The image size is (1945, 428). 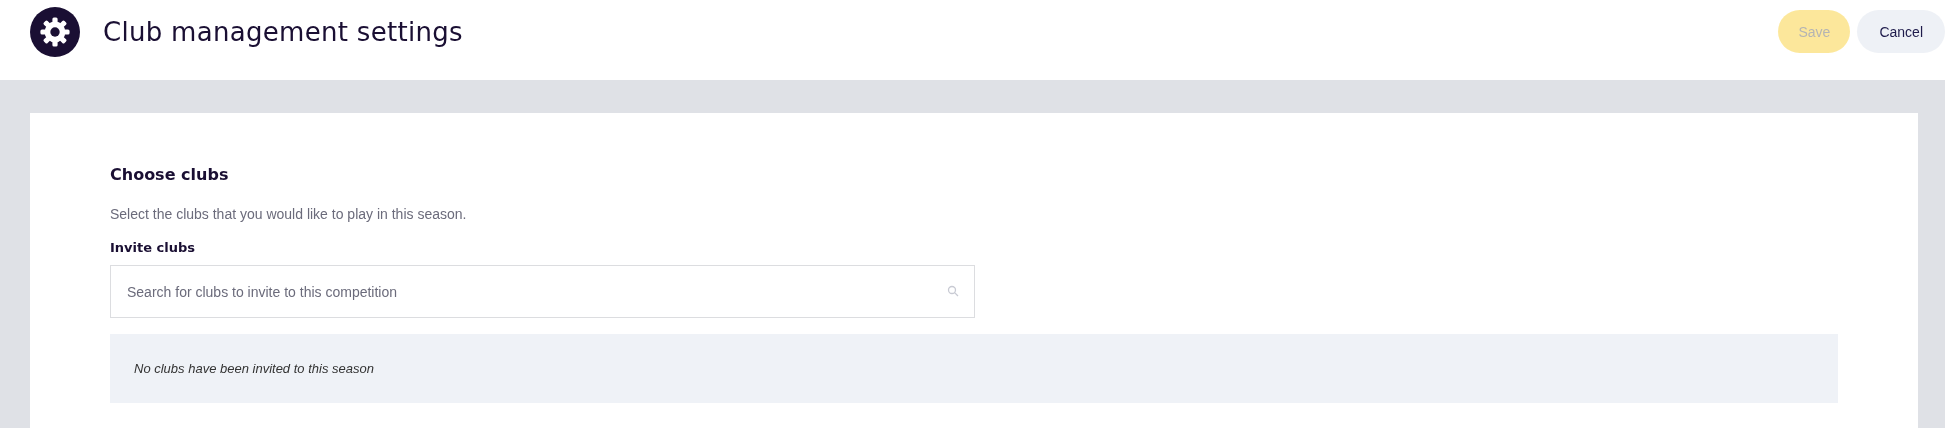 What do you see at coordinates (542, 291) in the screenshot?
I see `search-field: Search for clubs to invite to this competition` at bounding box center [542, 291].